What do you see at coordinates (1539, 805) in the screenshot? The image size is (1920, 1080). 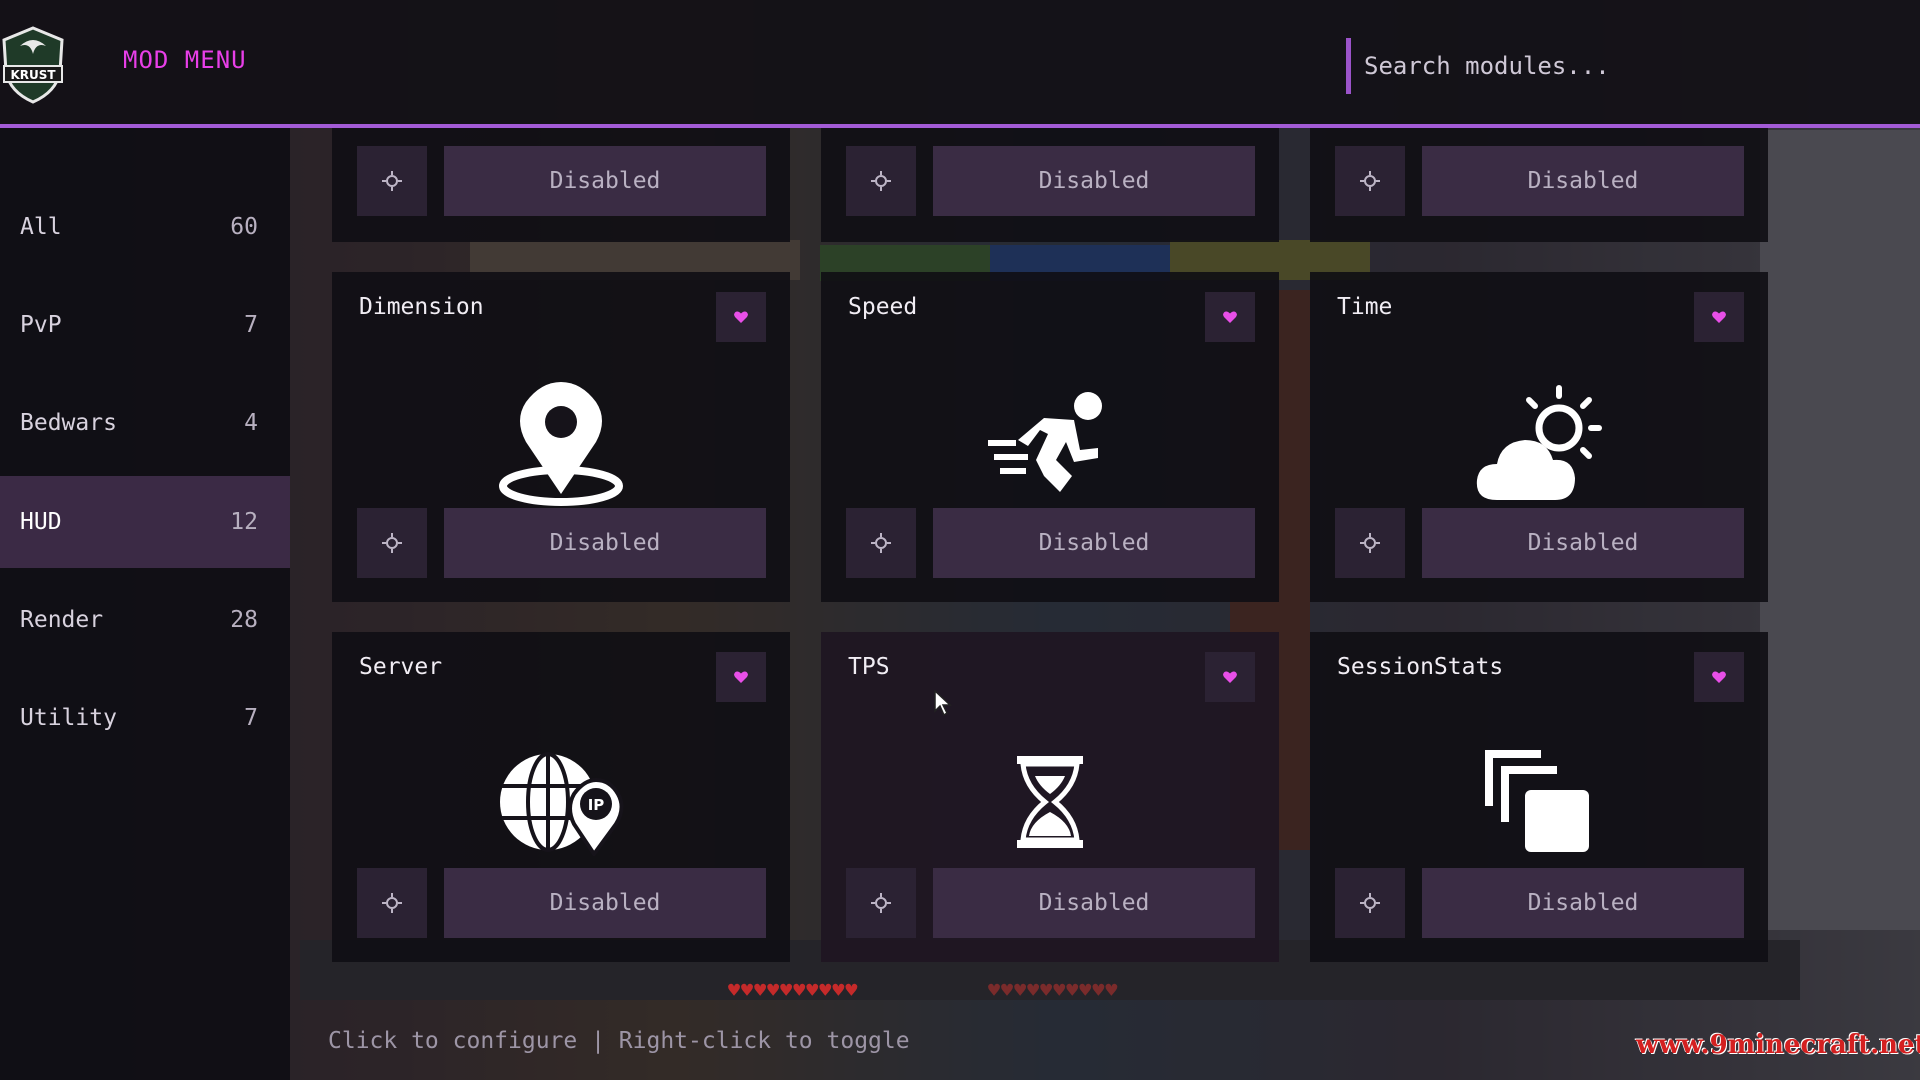 I see `copy-stack-icon` at bounding box center [1539, 805].